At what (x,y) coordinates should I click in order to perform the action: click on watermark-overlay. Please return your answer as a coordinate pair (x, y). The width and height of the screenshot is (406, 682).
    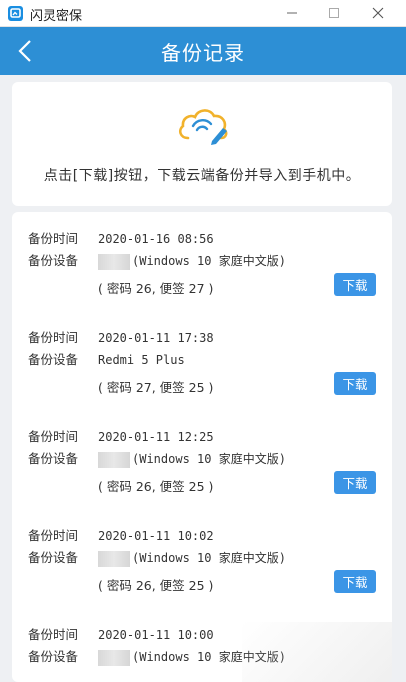
    Looking at the image, I should click on (317, 652).